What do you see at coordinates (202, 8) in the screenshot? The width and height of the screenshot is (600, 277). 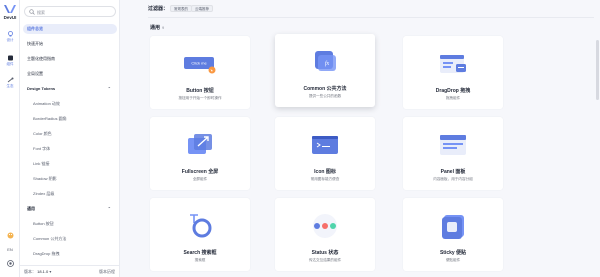 I see `filter-tag: 云端推荐` at bounding box center [202, 8].